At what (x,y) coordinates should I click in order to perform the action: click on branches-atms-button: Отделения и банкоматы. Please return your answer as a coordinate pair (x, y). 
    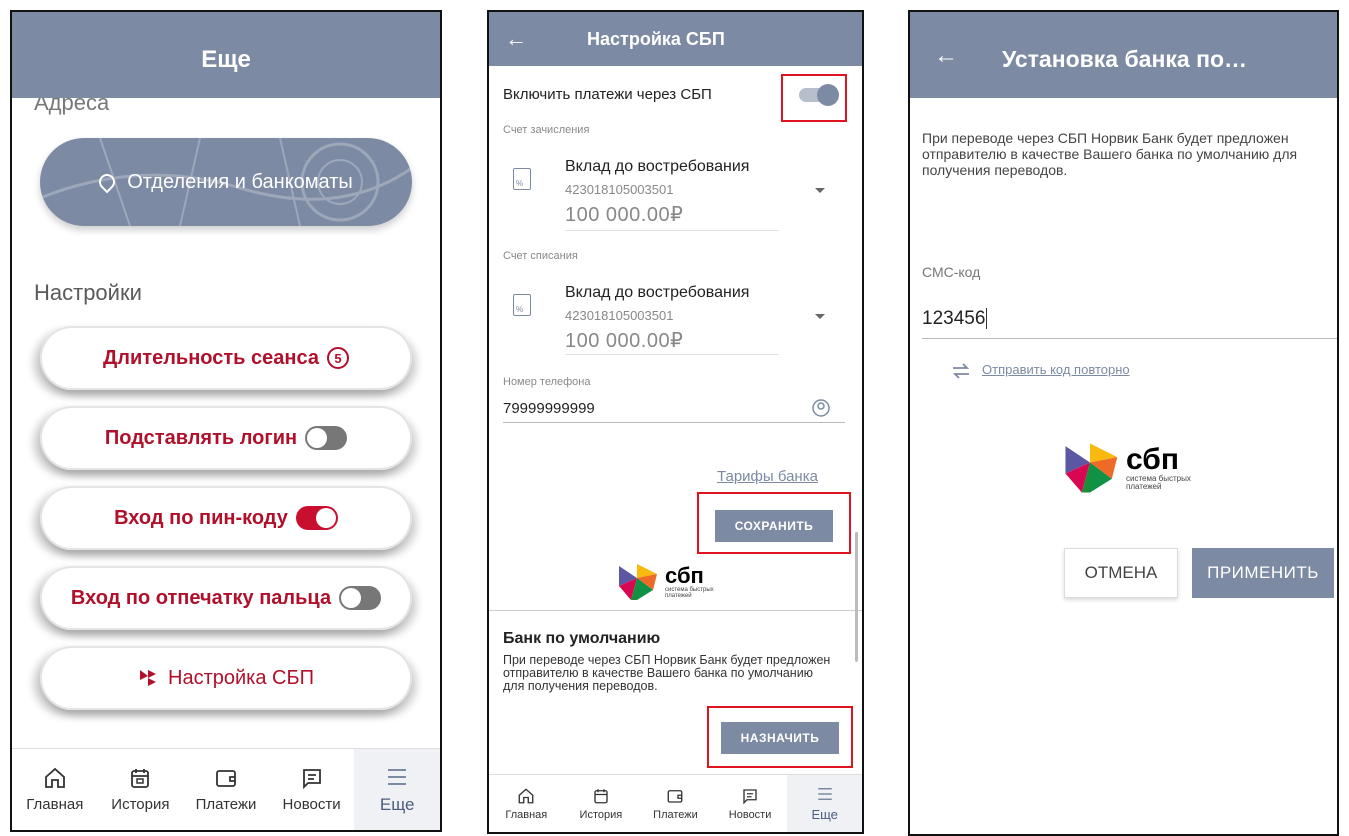
    Looking at the image, I should click on (226, 182).